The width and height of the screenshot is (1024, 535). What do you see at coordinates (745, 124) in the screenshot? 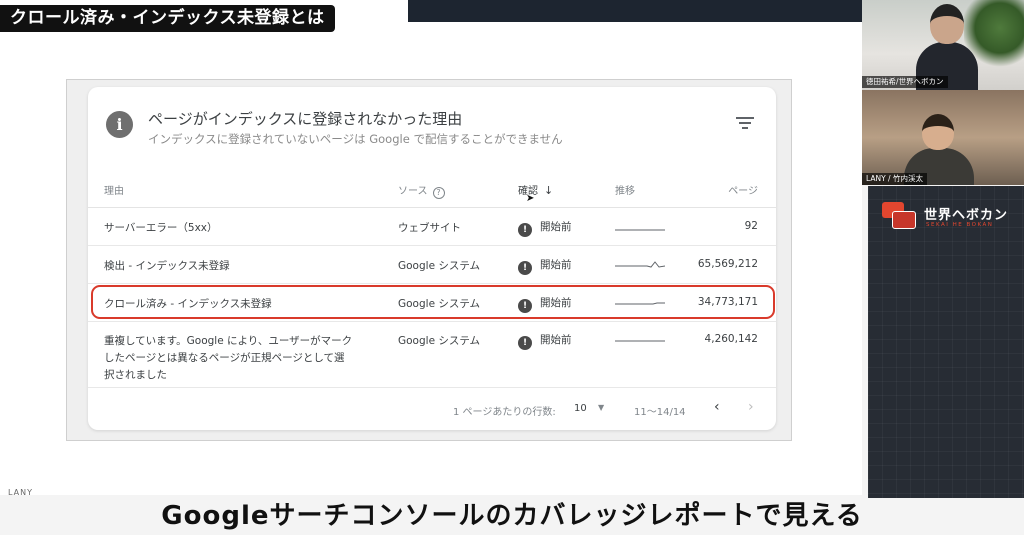
I see `filter-icon` at bounding box center [745, 124].